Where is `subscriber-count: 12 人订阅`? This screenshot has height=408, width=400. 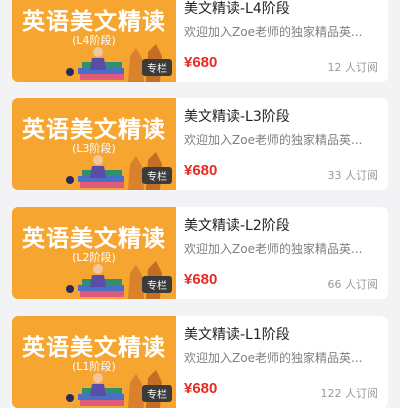 subscriber-count: 12 人订阅 is located at coordinates (353, 67).